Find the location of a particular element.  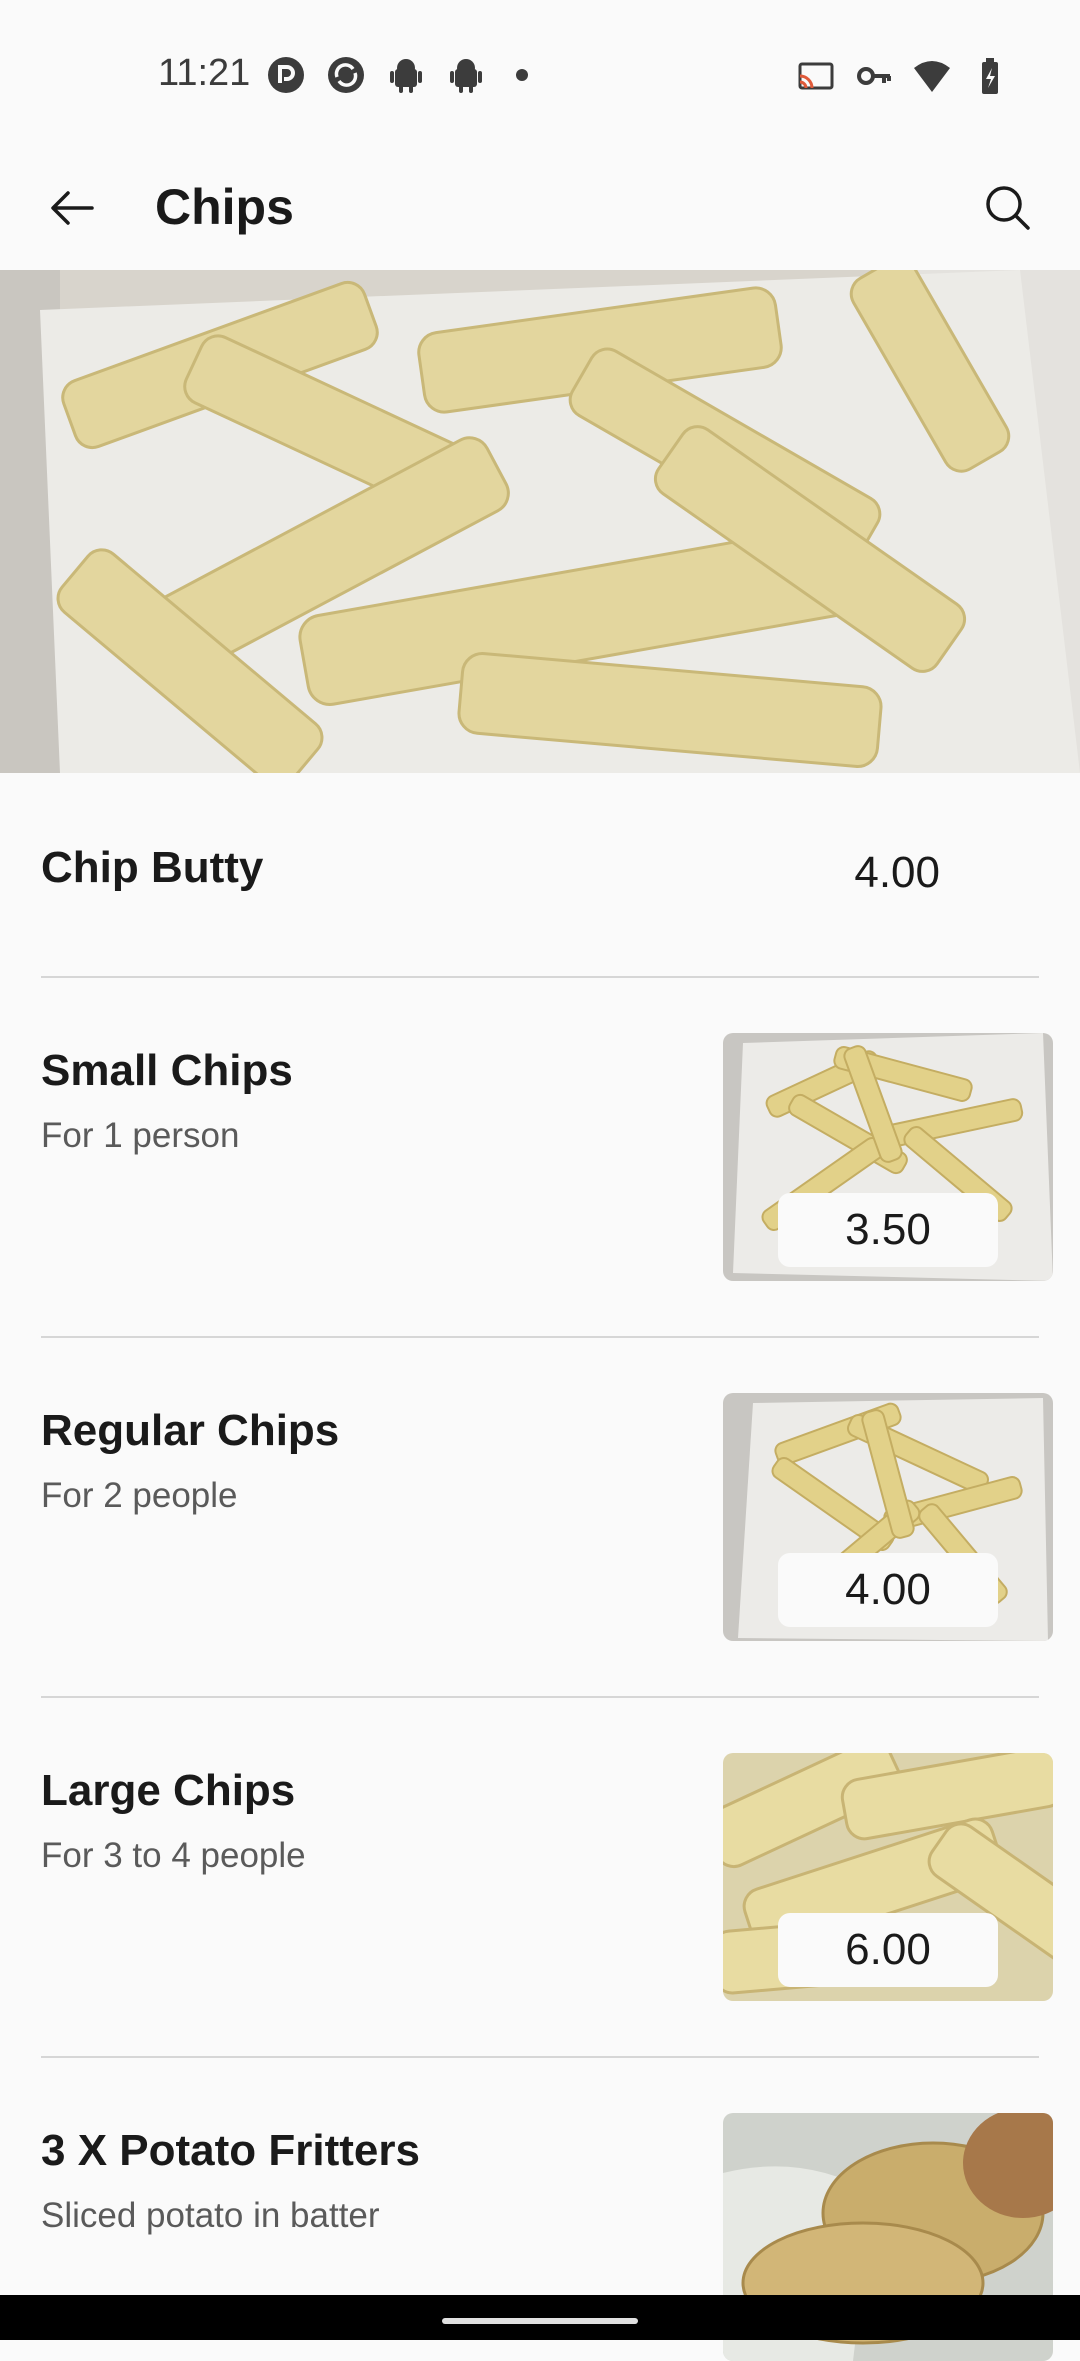

item-name: Regular Chips is located at coordinates (190, 1430).